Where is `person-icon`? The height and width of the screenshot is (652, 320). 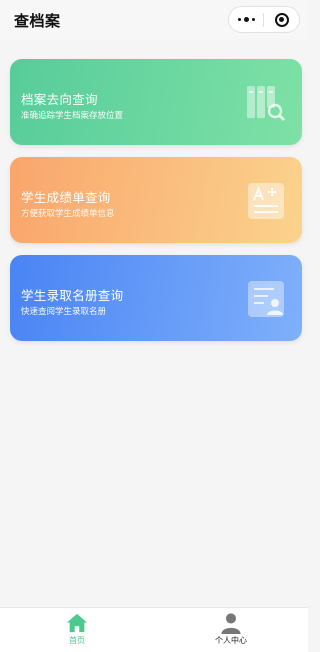
person-icon is located at coordinates (231, 623).